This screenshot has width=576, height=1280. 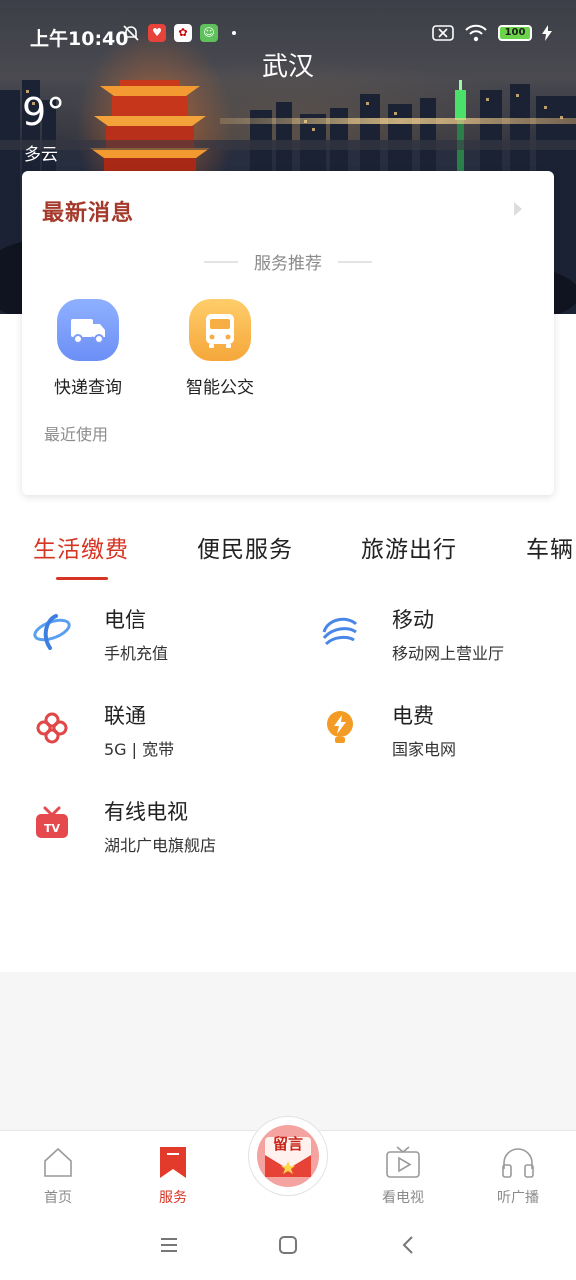 I want to click on battery-icon: 100, so click(x=515, y=33).